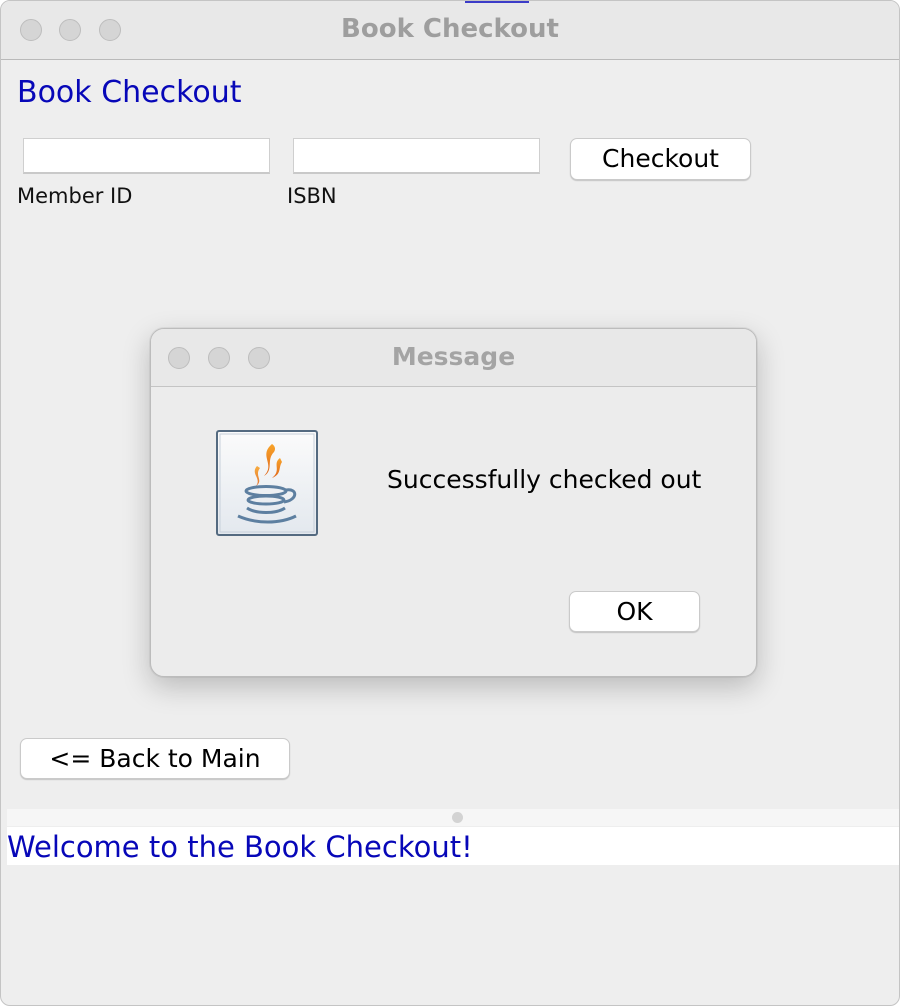  What do you see at coordinates (544, 479) in the screenshot?
I see `dialog-message: Successfully checked out` at bounding box center [544, 479].